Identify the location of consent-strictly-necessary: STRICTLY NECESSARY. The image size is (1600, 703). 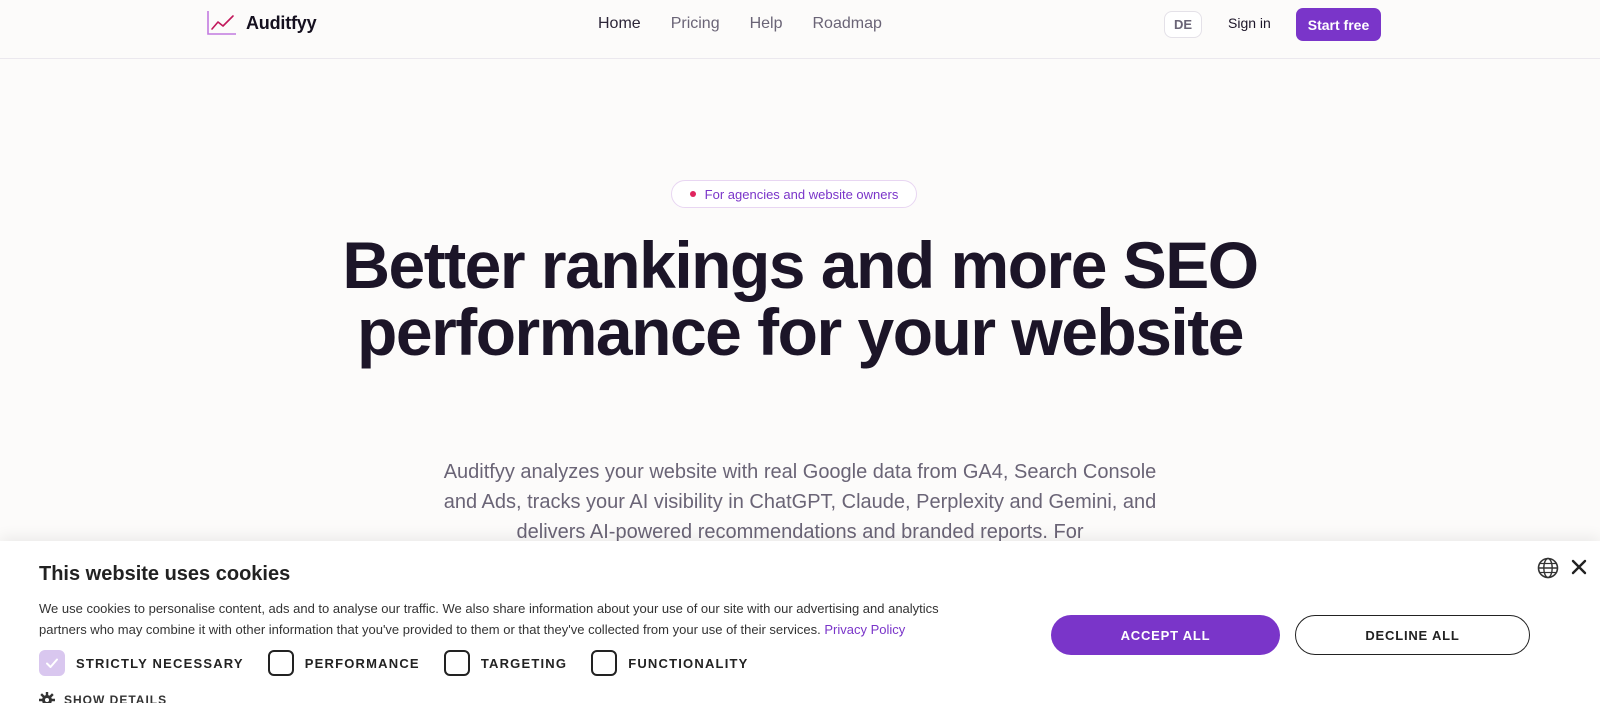
(141, 663).